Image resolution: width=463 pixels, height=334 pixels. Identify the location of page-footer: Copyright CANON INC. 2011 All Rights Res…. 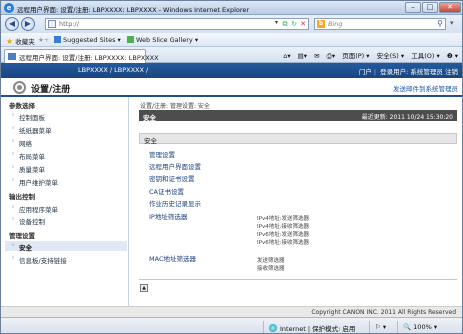
(231, 311).